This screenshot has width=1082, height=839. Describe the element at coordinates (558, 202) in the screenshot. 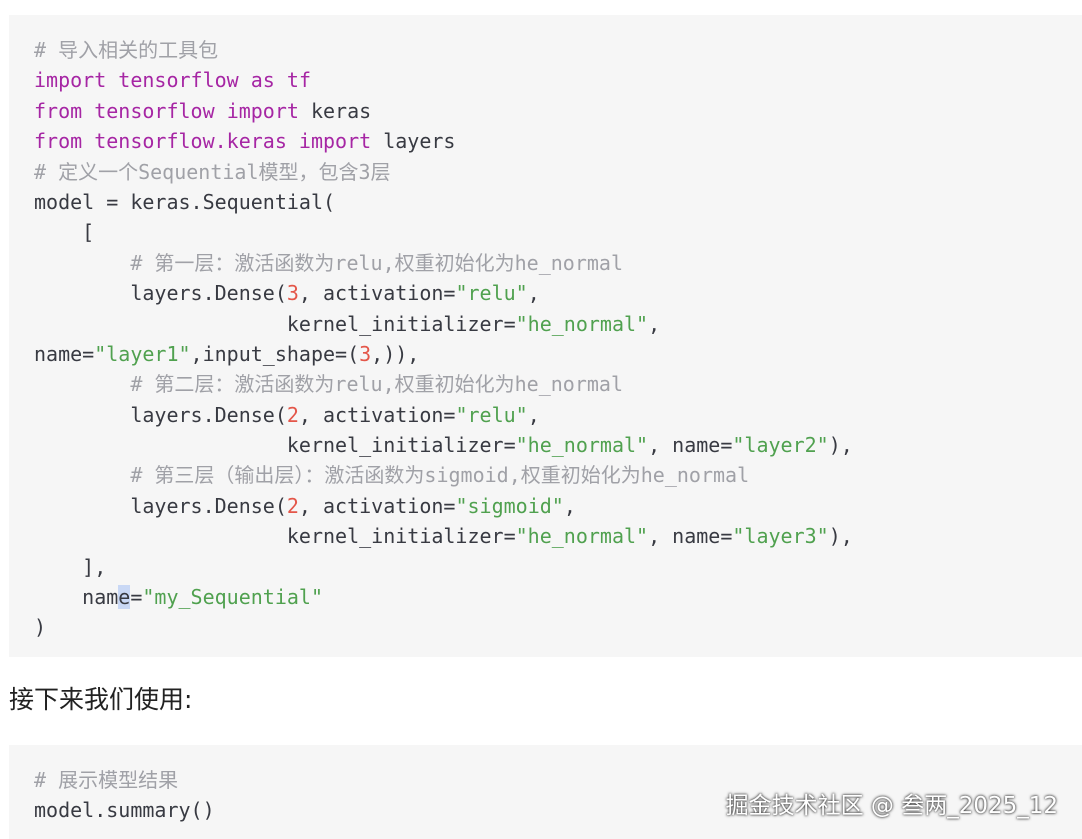

I see `code-line: model = keras.Sequential(` at that location.